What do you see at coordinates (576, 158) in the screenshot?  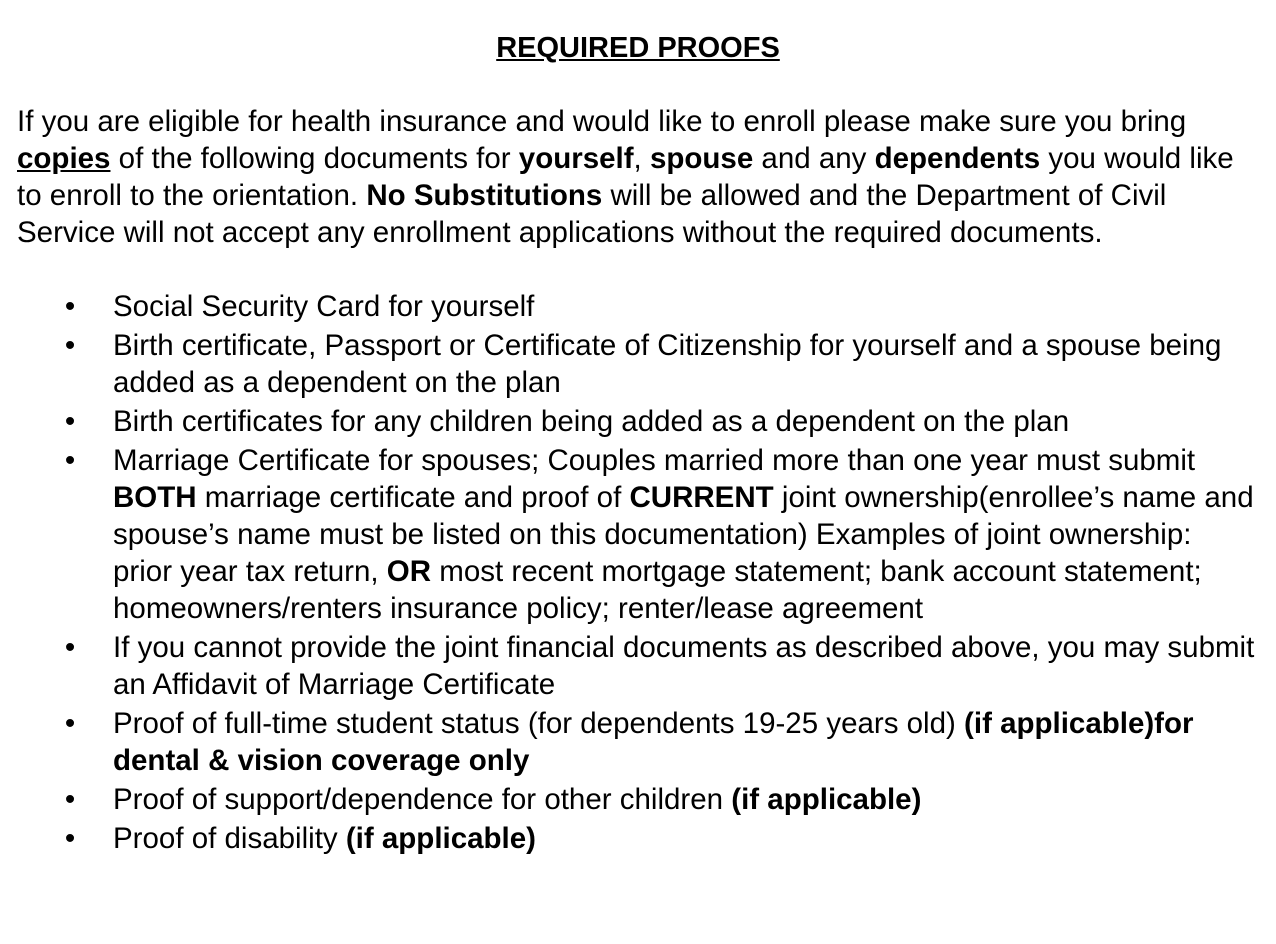 I see `yourself-emphasis: yourself` at bounding box center [576, 158].